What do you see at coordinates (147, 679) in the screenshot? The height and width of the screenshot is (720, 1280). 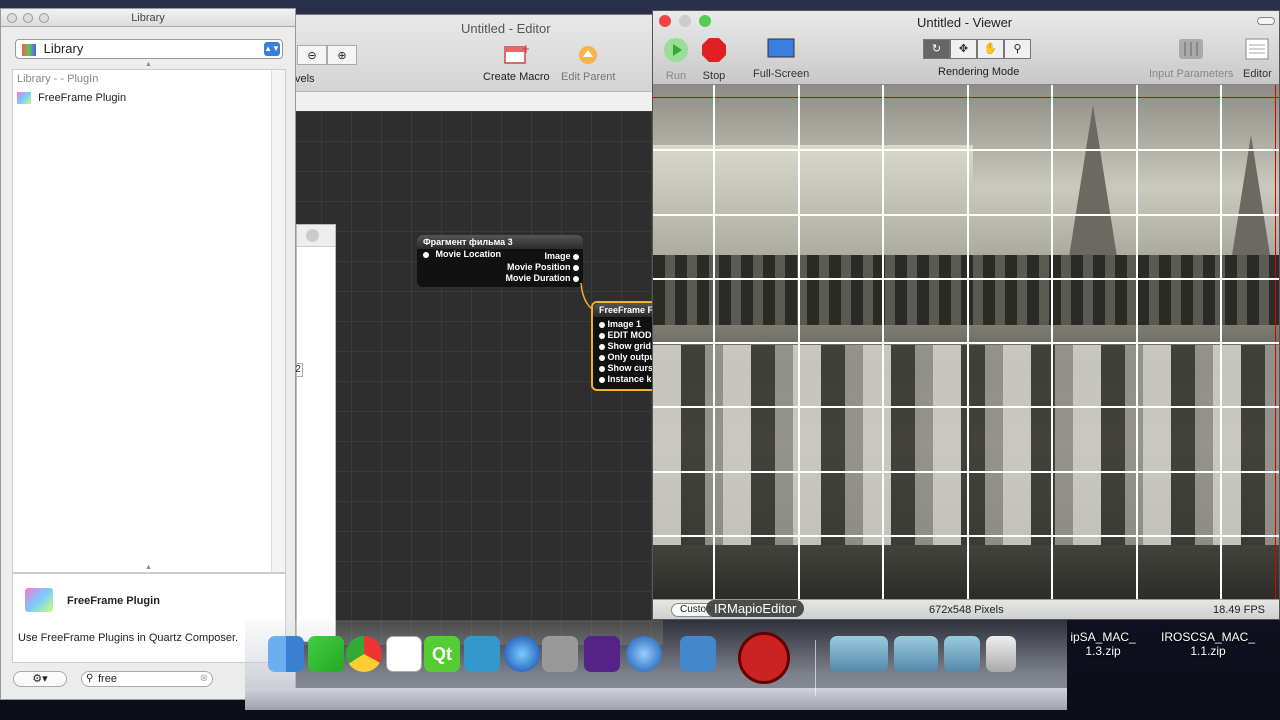 I see `search-field: ⚲ free ⊗` at bounding box center [147, 679].